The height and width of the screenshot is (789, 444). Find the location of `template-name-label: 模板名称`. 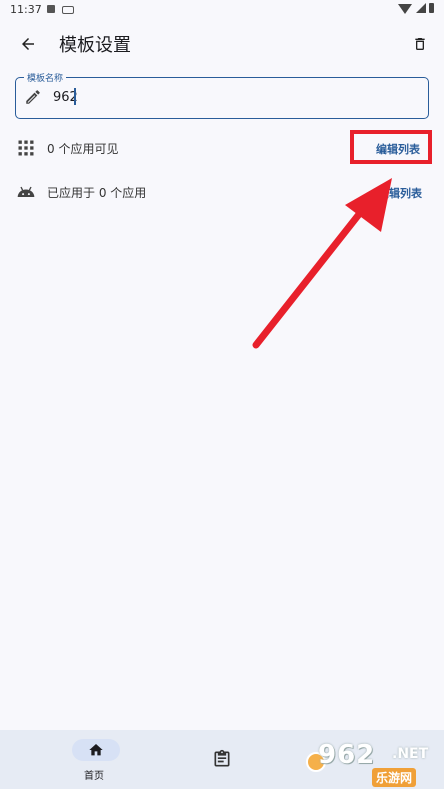

template-name-label: 模板名称 is located at coordinates (45, 77).